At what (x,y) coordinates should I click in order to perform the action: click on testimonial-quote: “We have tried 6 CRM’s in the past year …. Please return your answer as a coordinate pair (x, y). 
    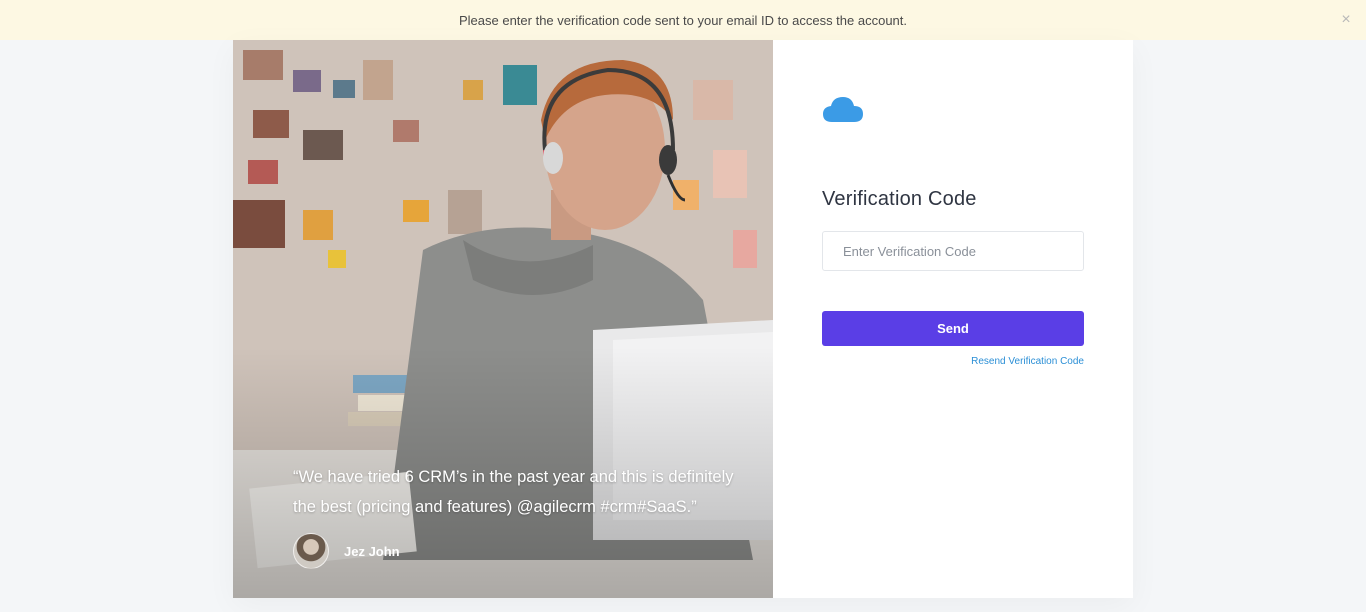
    Looking at the image, I should click on (513, 492).